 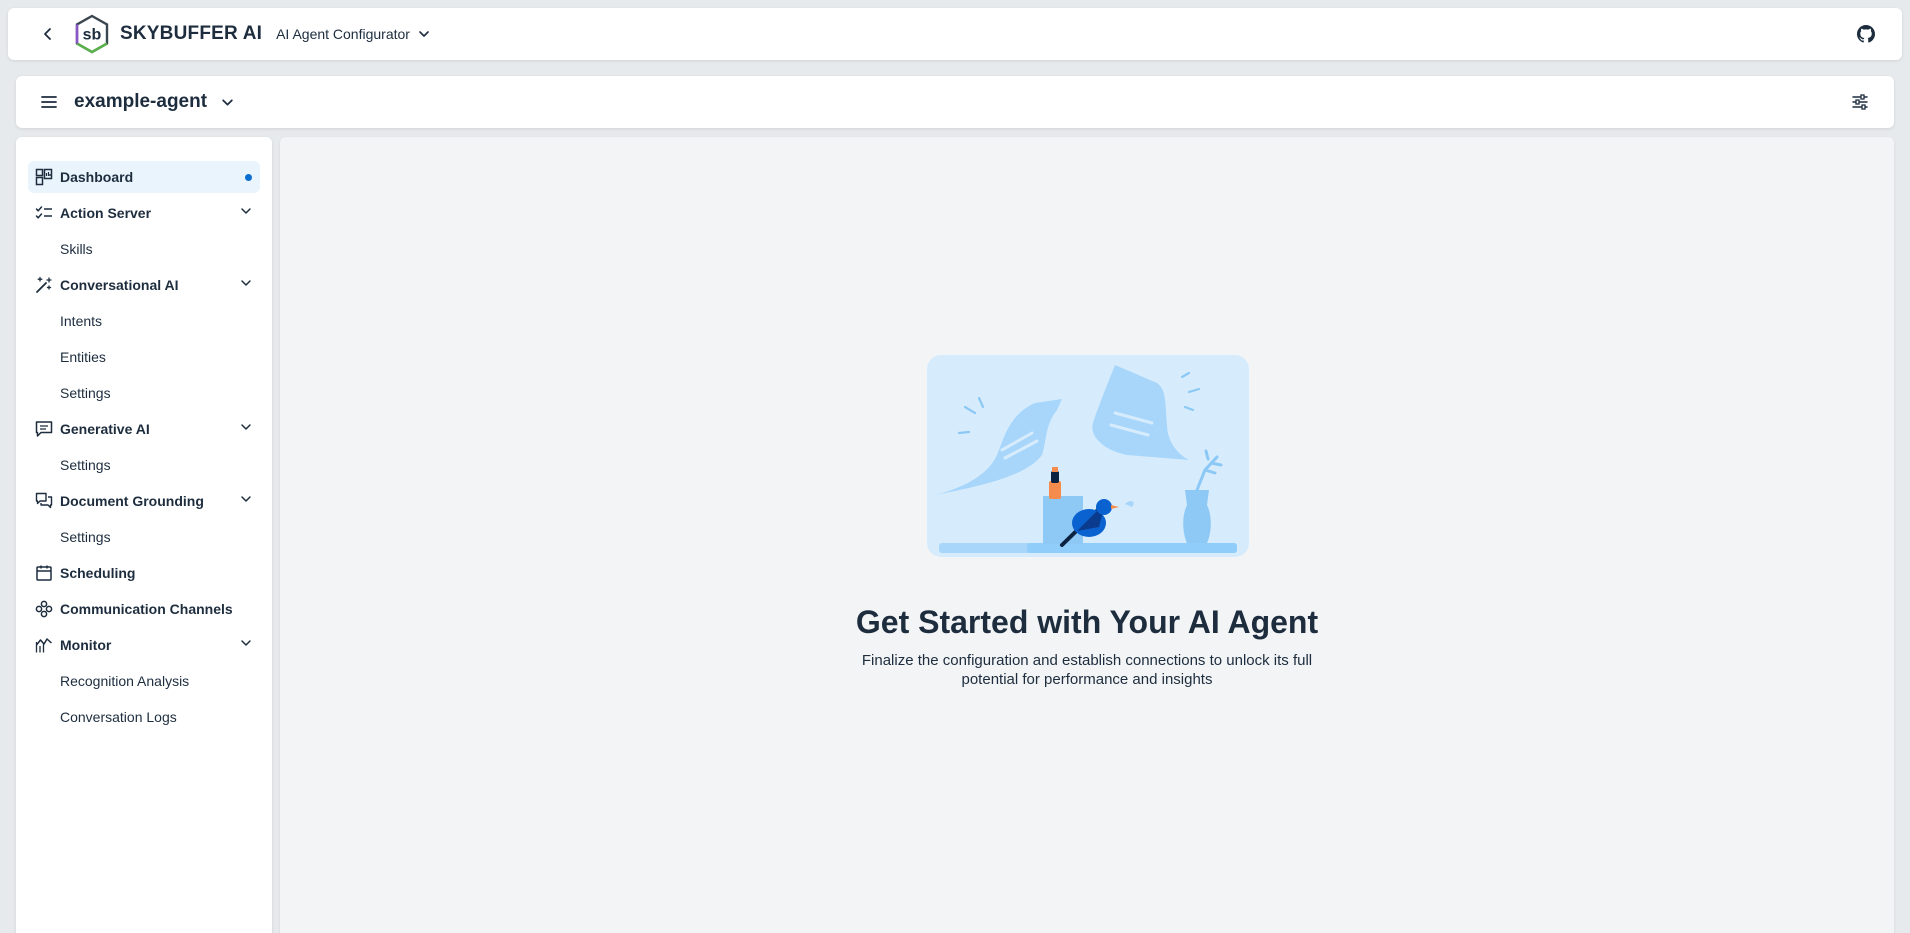 I want to click on nav-item-conversational-ai: Conversational AI, so click(x=144, y=285).